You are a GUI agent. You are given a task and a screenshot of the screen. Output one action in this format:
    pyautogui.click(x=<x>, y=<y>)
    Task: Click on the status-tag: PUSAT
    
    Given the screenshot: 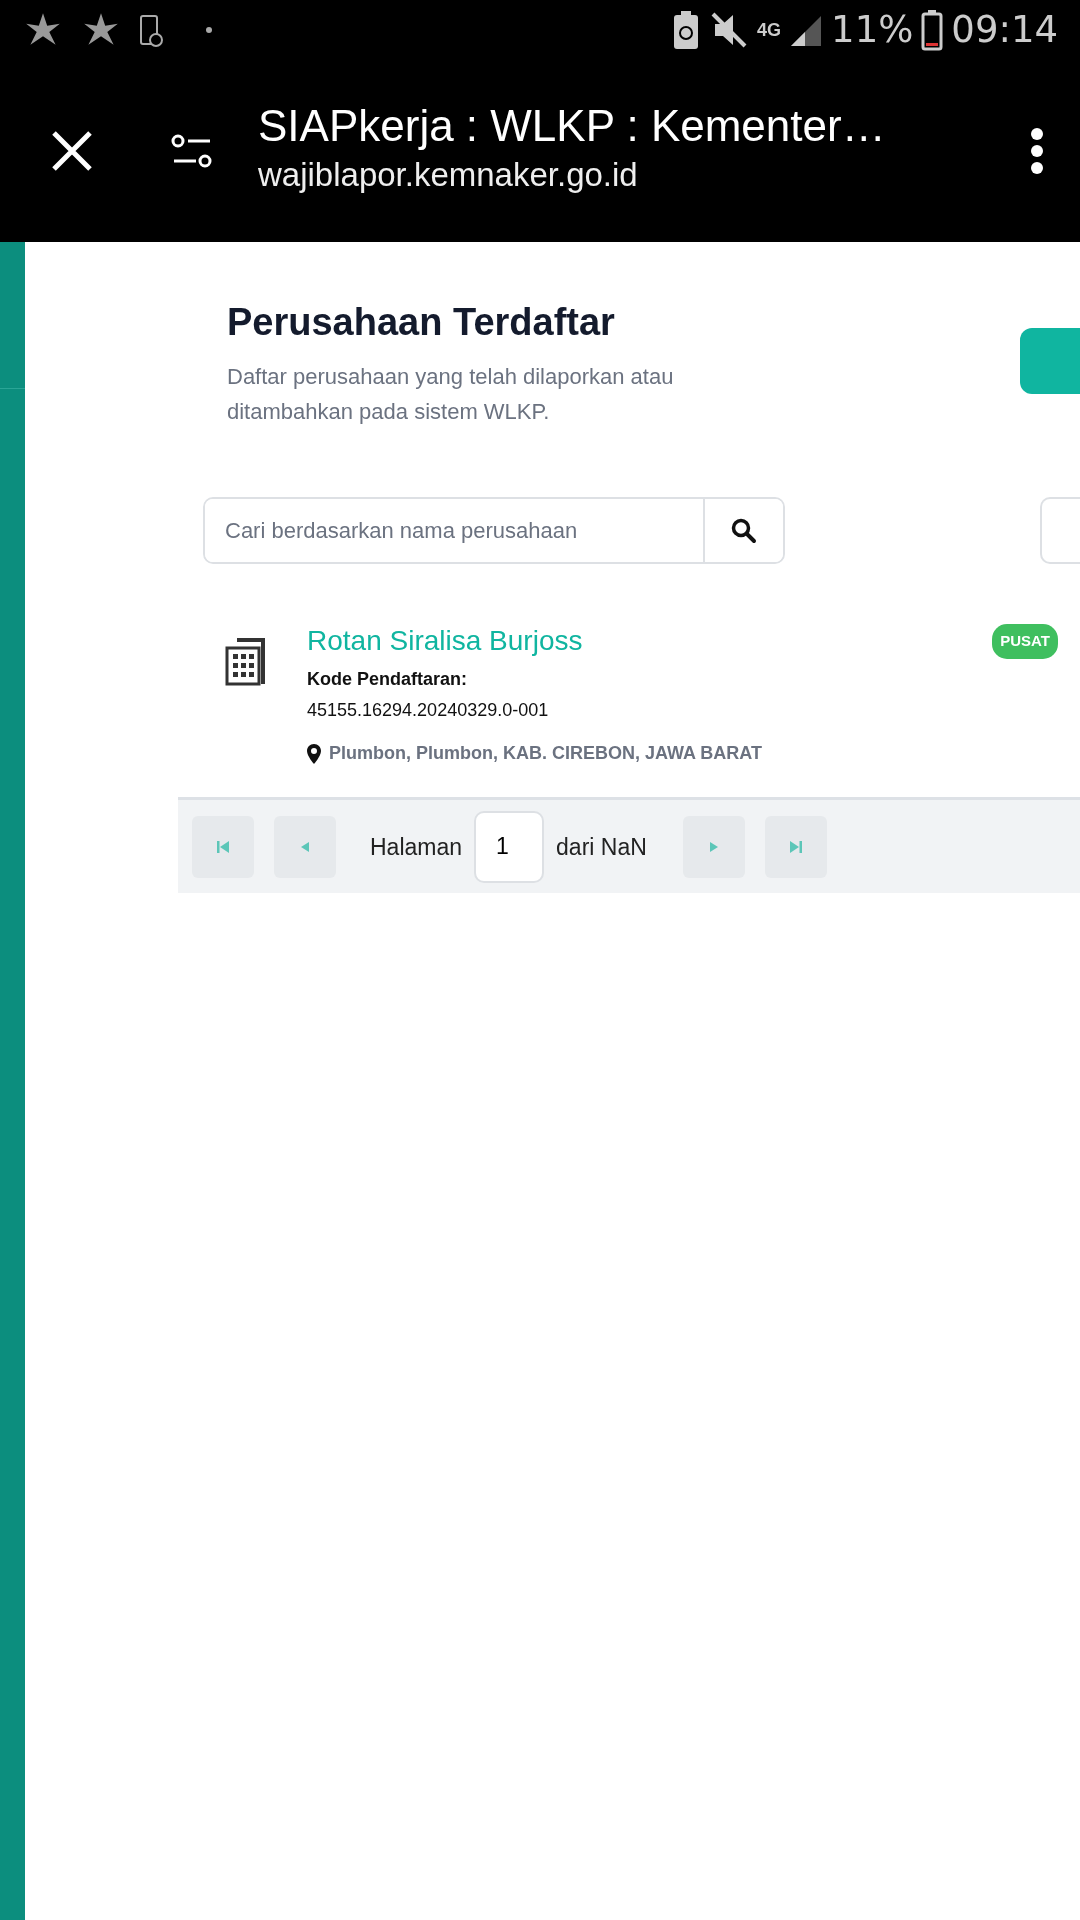 What is the action you would take?
    pyautogui.click(x=1025, y=641)
    